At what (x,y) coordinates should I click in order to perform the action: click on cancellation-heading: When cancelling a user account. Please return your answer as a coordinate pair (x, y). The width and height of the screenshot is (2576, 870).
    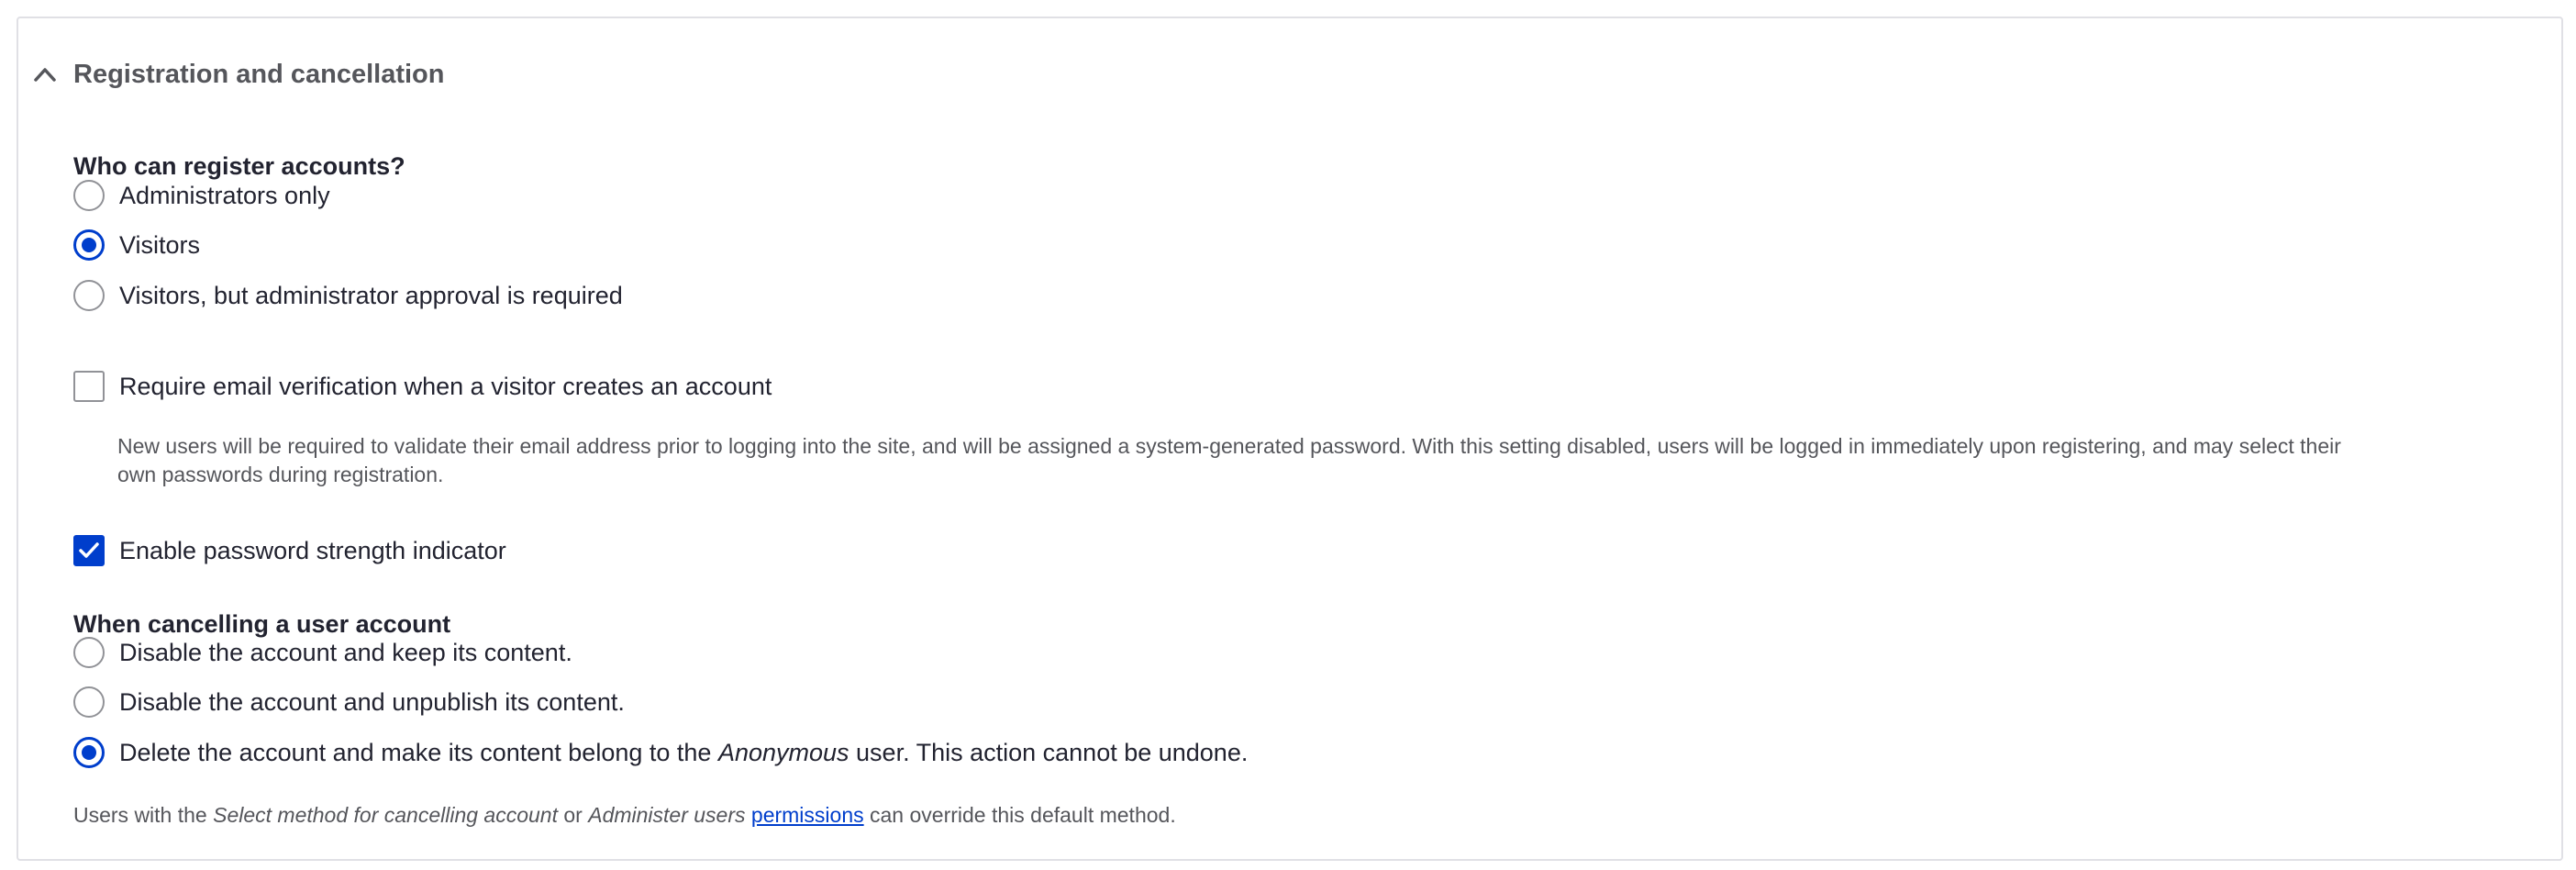
    Looking at the image, I should click on (262, 624).